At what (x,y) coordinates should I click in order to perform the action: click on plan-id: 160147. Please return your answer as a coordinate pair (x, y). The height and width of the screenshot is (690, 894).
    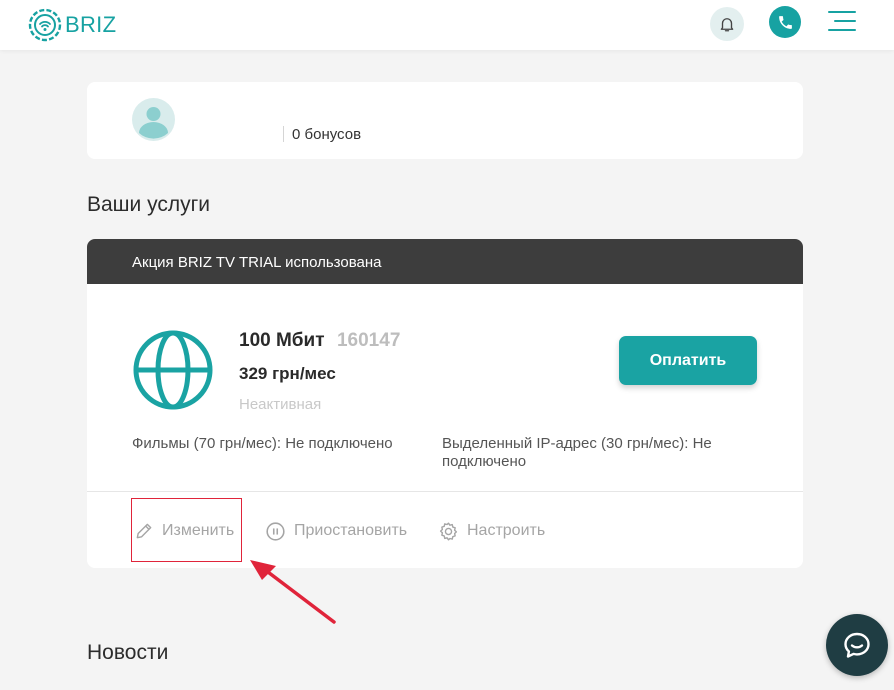
    Looking at the image, I should click on (368, 340).